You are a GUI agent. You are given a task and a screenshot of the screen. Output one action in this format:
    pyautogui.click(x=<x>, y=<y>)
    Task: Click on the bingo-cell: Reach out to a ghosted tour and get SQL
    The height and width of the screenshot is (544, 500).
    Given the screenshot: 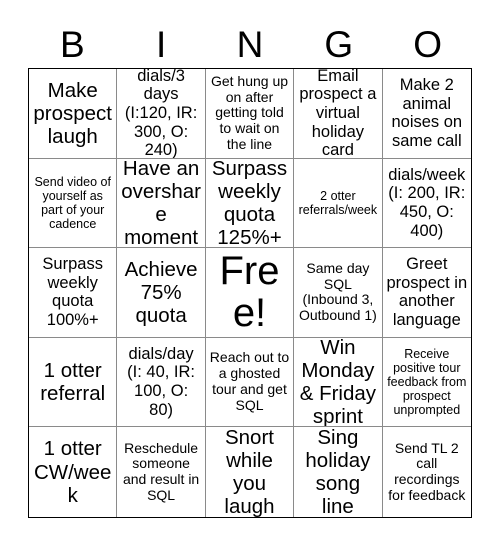 What is the action you would take?
    pyautogui.click(x=250, y=382)
    